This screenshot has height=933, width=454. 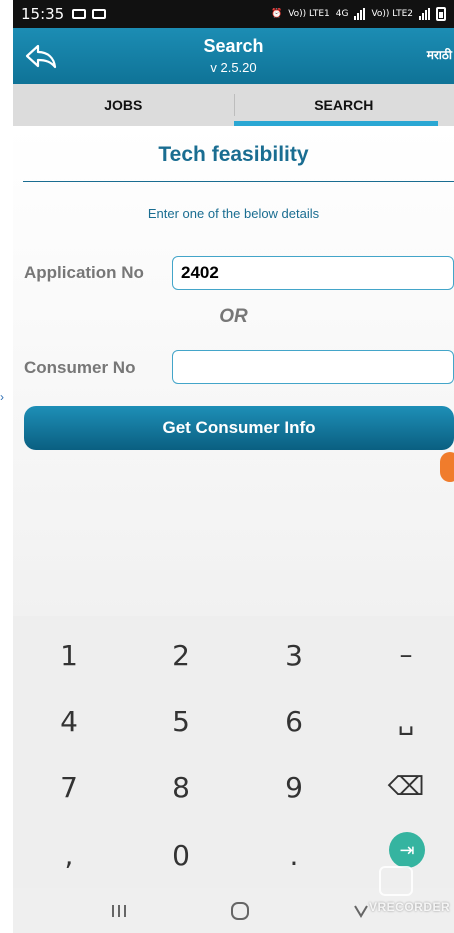 I want to click on header-title: Search, so click(x=233, y=46).